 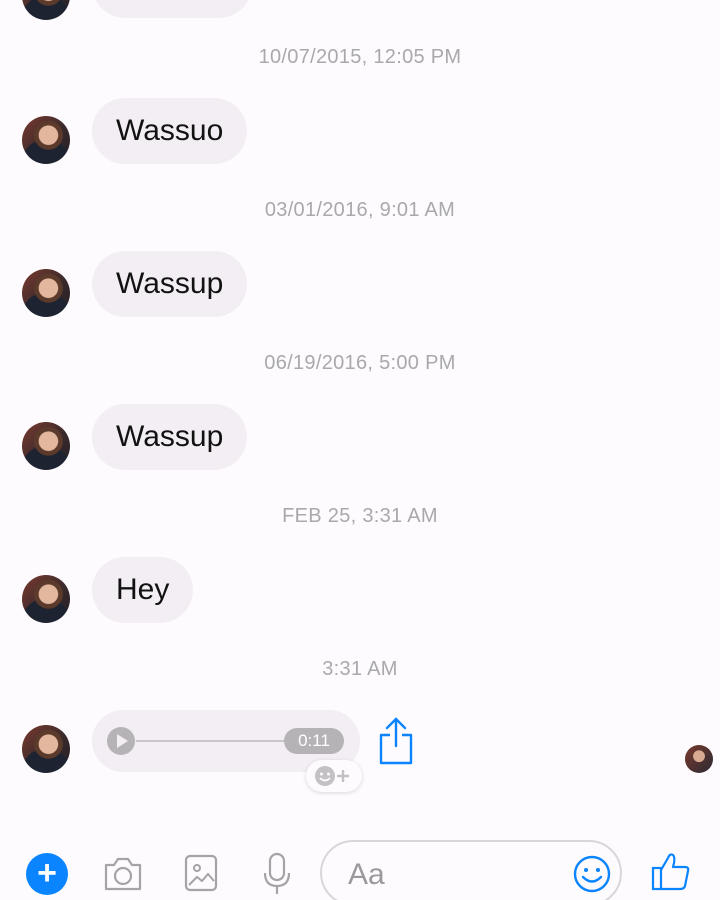 What do you see at coordinates (314, 741) in the screenshot?
I see `audio-duration: 0:11` at bounding box center [314, 741].